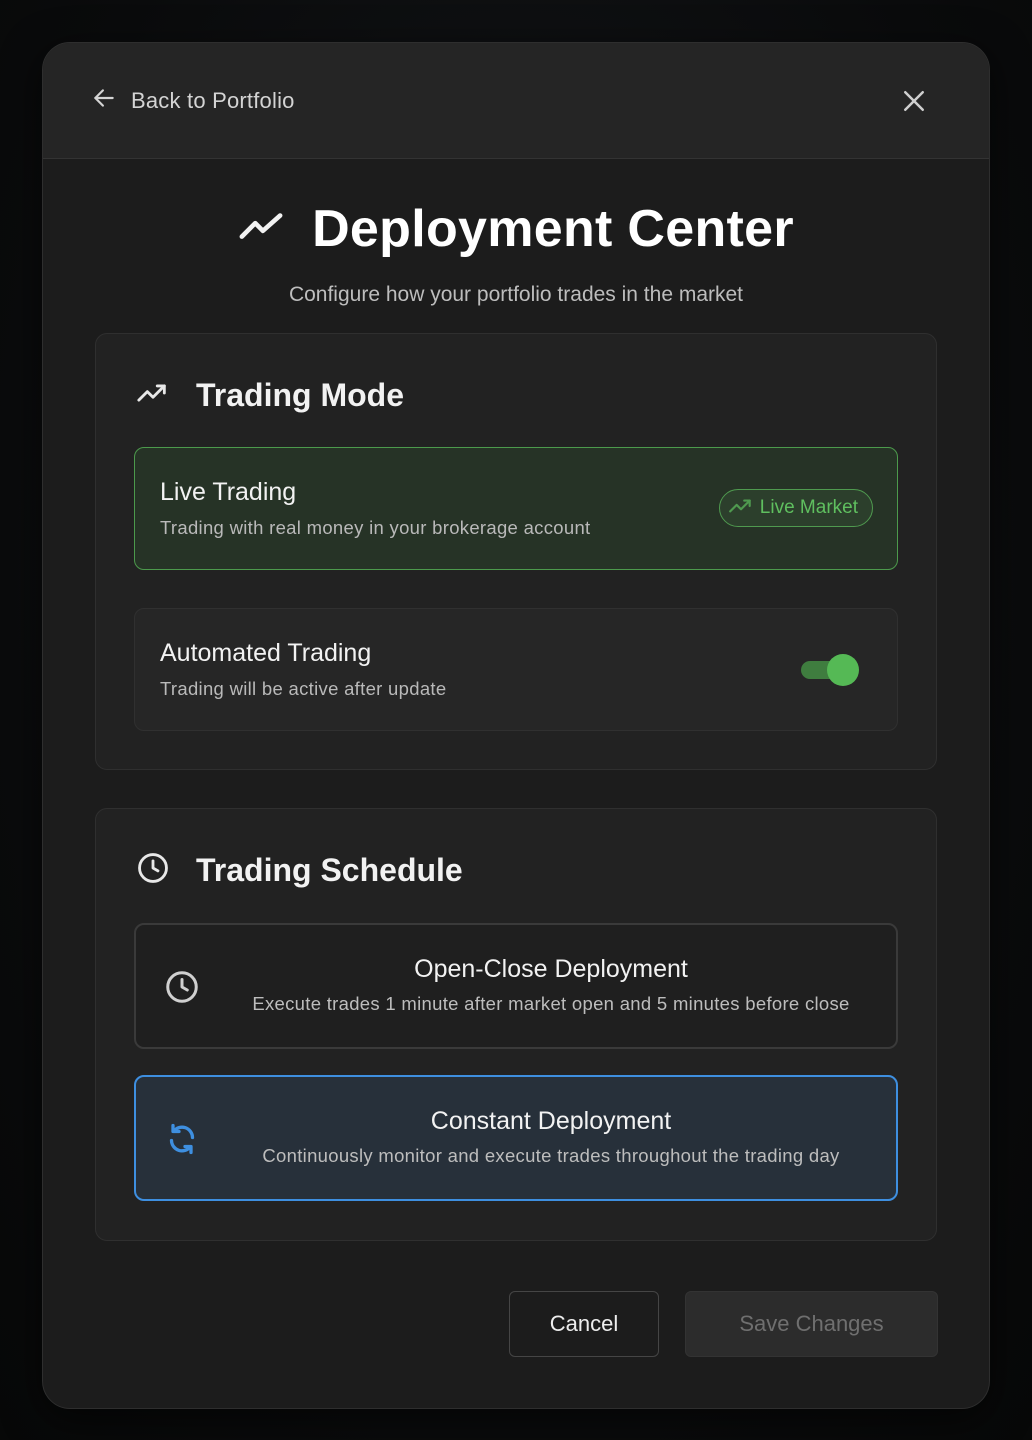 This screenshot has height=1440, width=1032. I want to click on live-trading-title: Live Trading, so click(228, 492).